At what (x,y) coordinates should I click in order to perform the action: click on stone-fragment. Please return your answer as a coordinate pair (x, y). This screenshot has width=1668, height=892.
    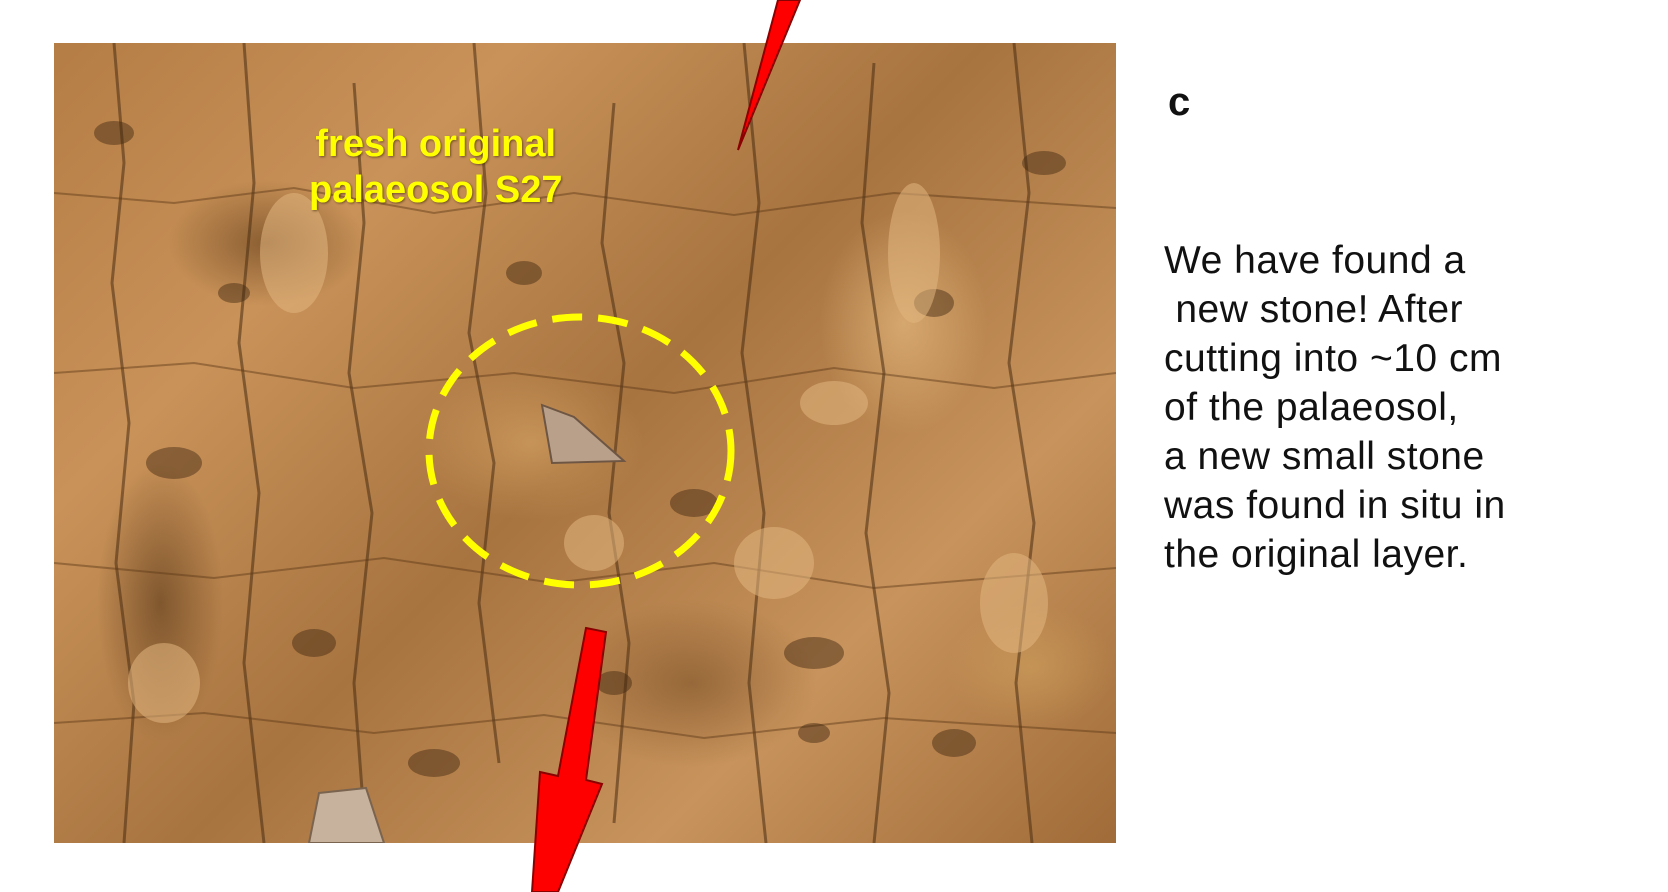
    Looking at the image, I should click on (583, 434).